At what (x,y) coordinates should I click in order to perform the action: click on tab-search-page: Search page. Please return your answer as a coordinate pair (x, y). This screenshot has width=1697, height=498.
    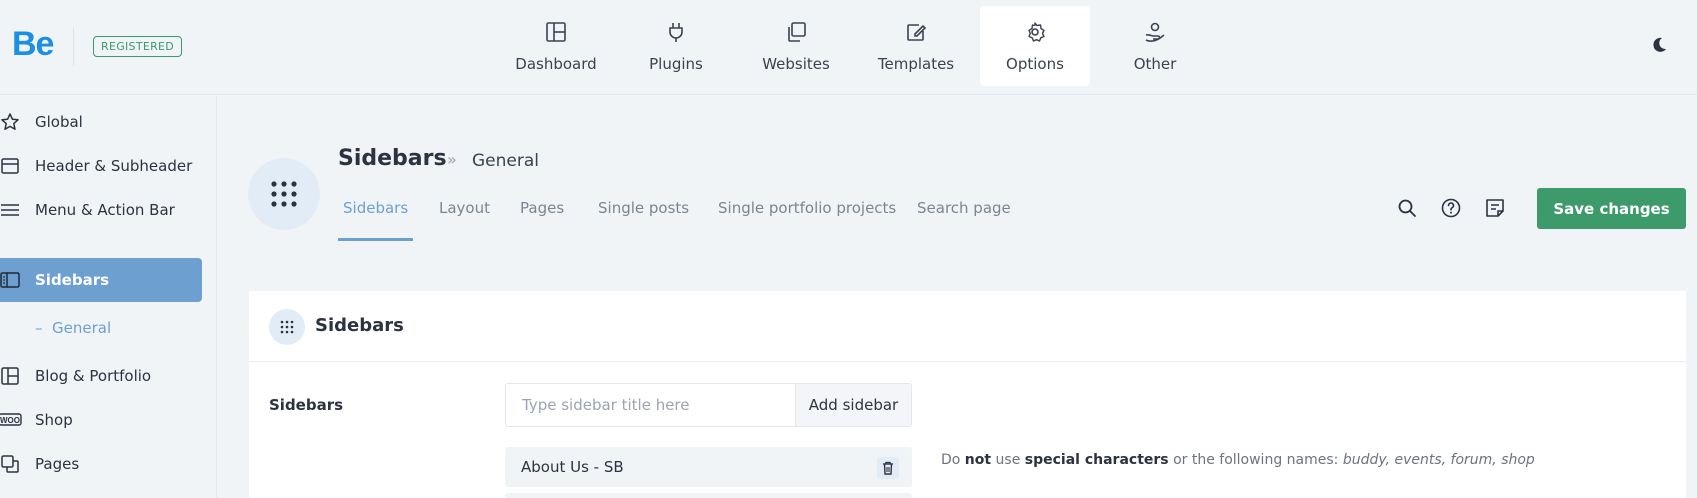
    Looking at the image, I should click on (964, 218).